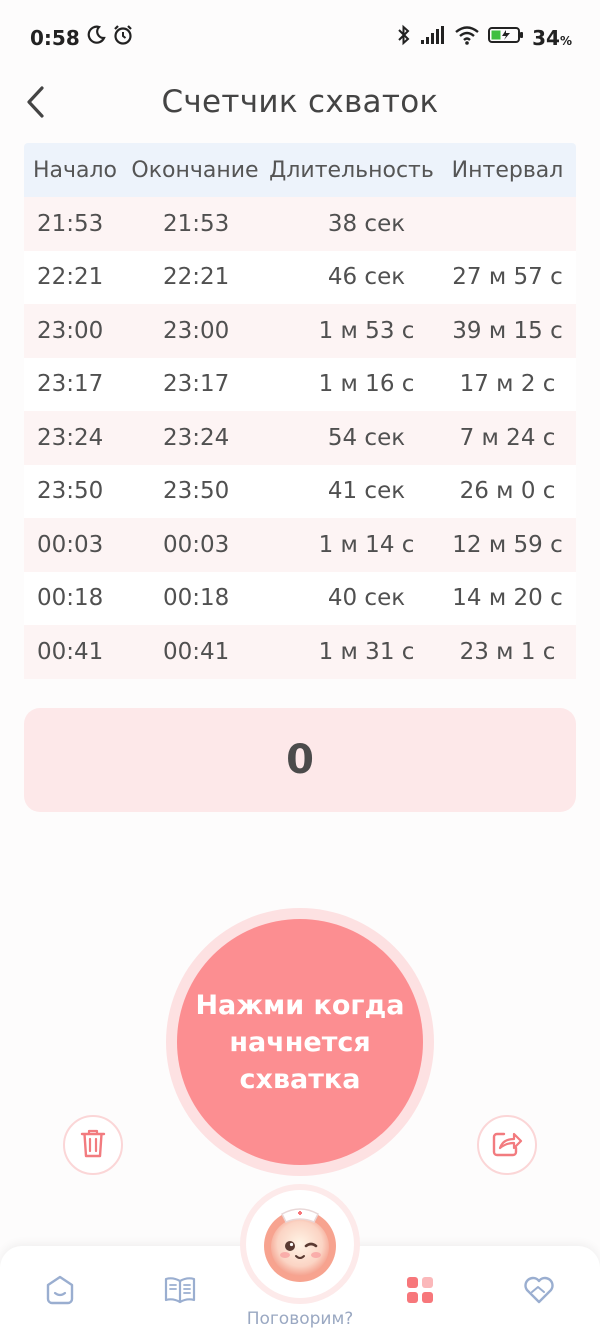 This screenshot has height=1332, width=600. I want to click on header: Счетчик схваток, so click(300, 104).